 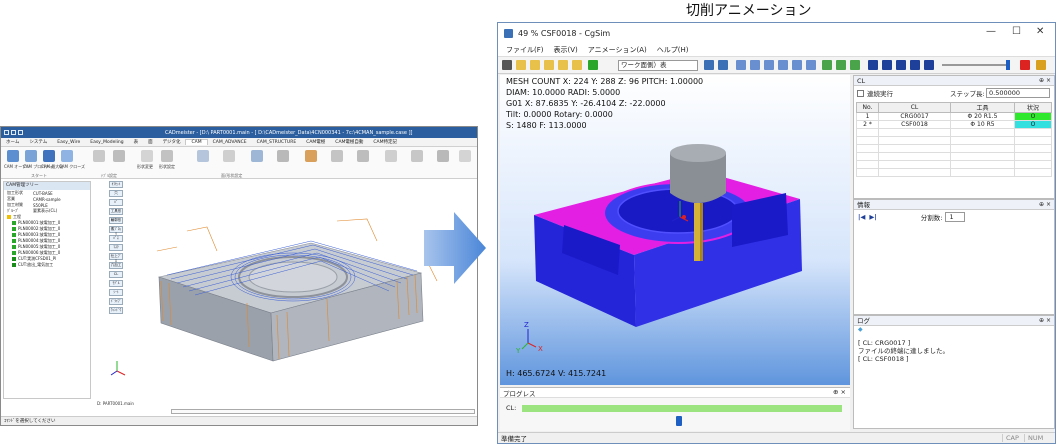 I want to click on tab-easy-wire: Easy_Wire, so click(x=68, y=142).